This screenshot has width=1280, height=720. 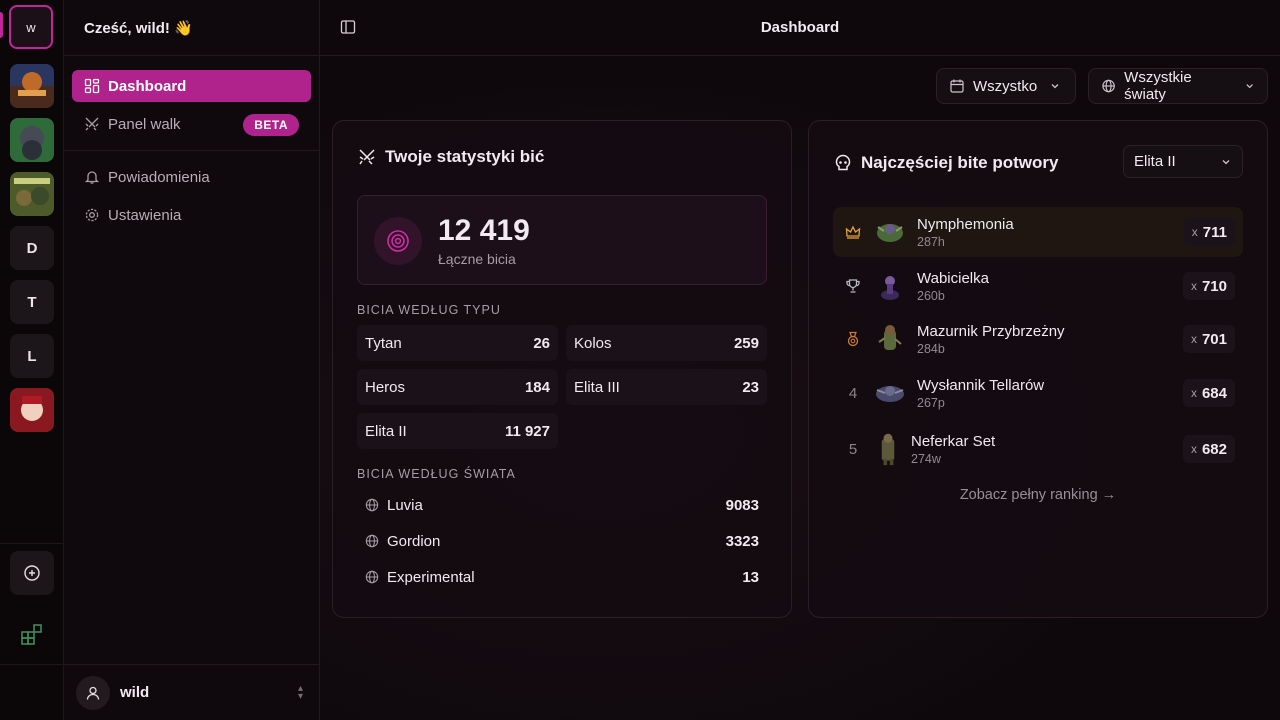 I want to click on server-button-d: D, so click(x=32, y=248).